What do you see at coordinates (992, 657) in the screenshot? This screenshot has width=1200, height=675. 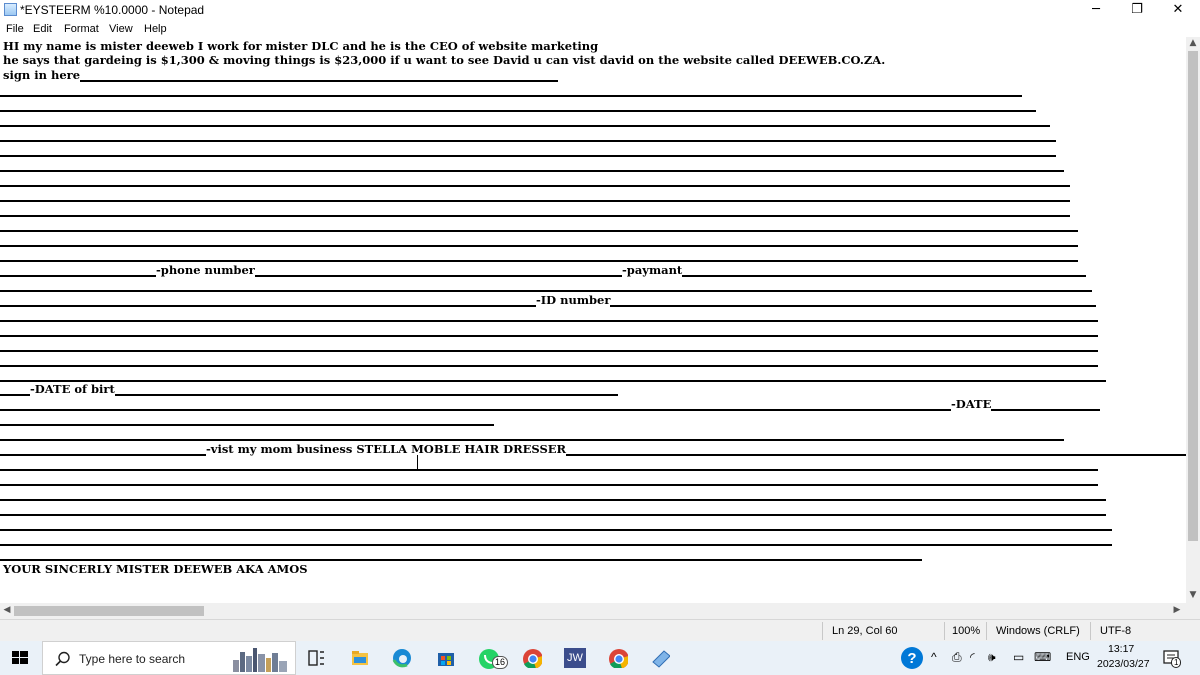 I see `volume-icon: 🕪` at bounding box center [992, 657].